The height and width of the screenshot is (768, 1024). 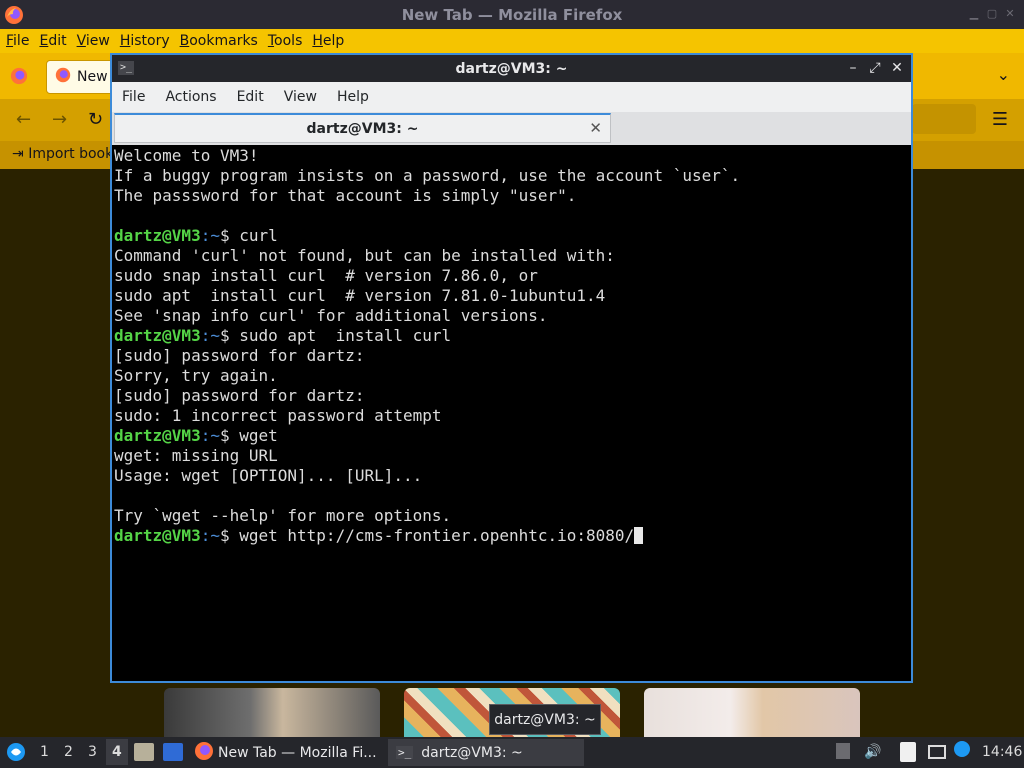 I want to click on terminal-tab-label: dartz@VM3: ~, so click(x=362, y=129).